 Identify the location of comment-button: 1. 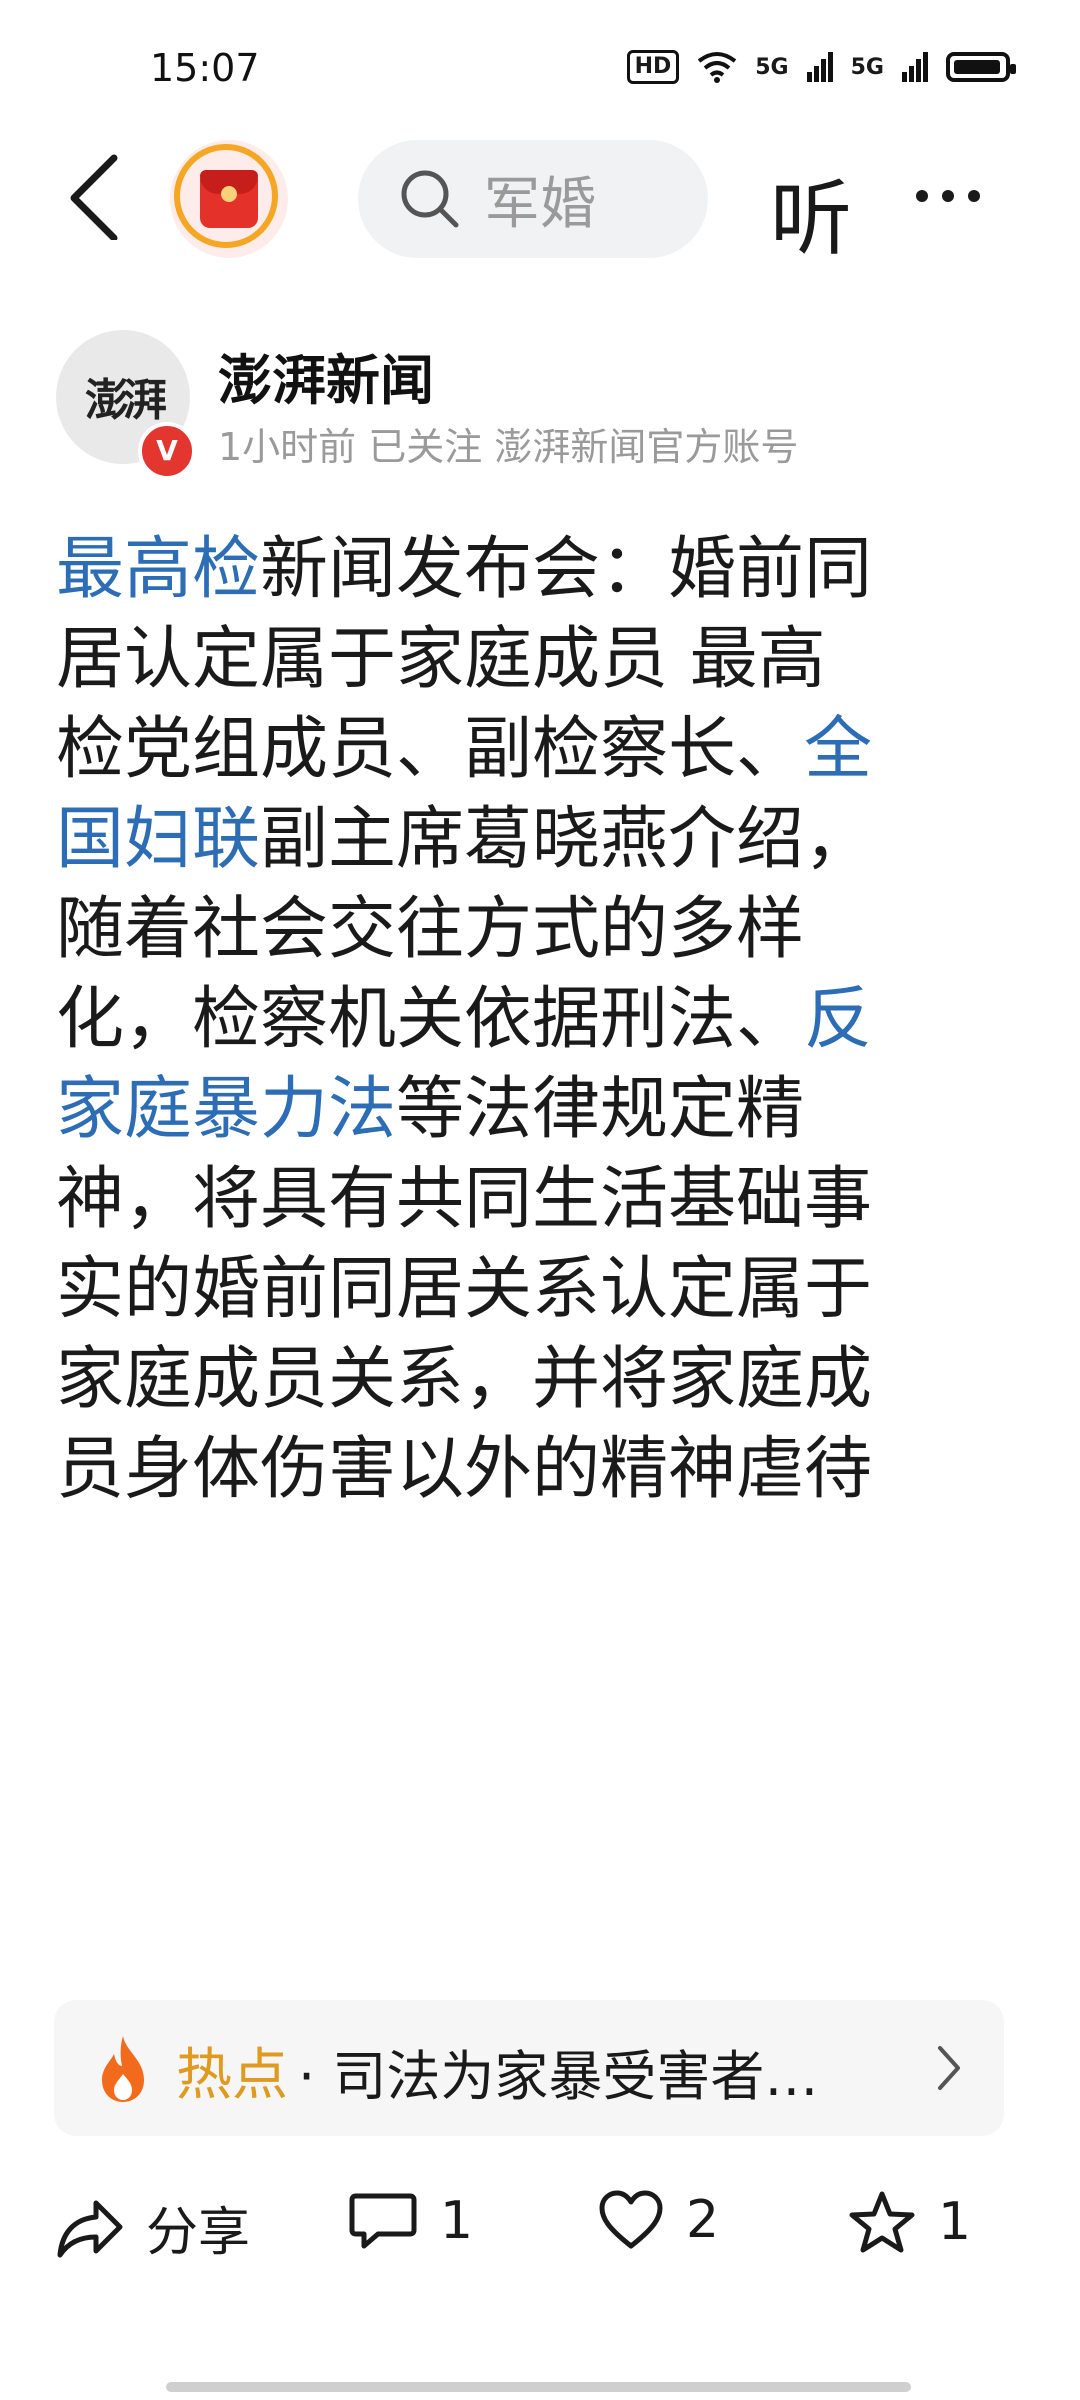
(410, 2221).